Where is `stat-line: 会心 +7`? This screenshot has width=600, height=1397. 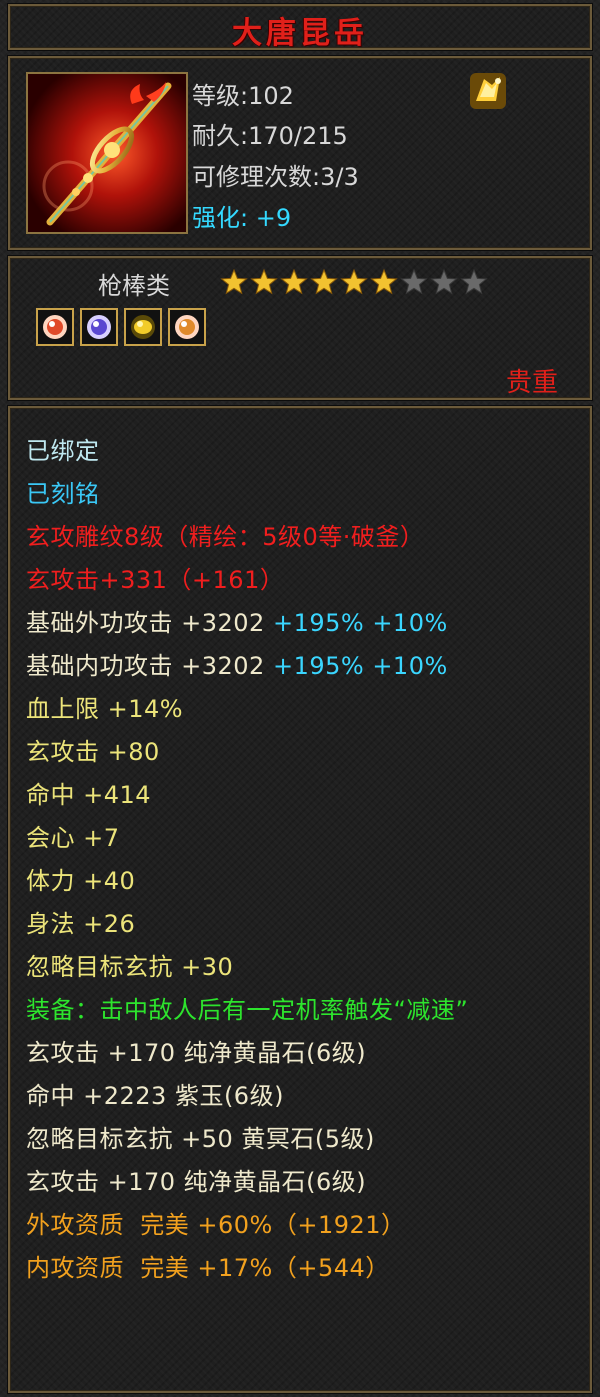 stat-line: 会心 +7 is located at coordinates (73, 838).